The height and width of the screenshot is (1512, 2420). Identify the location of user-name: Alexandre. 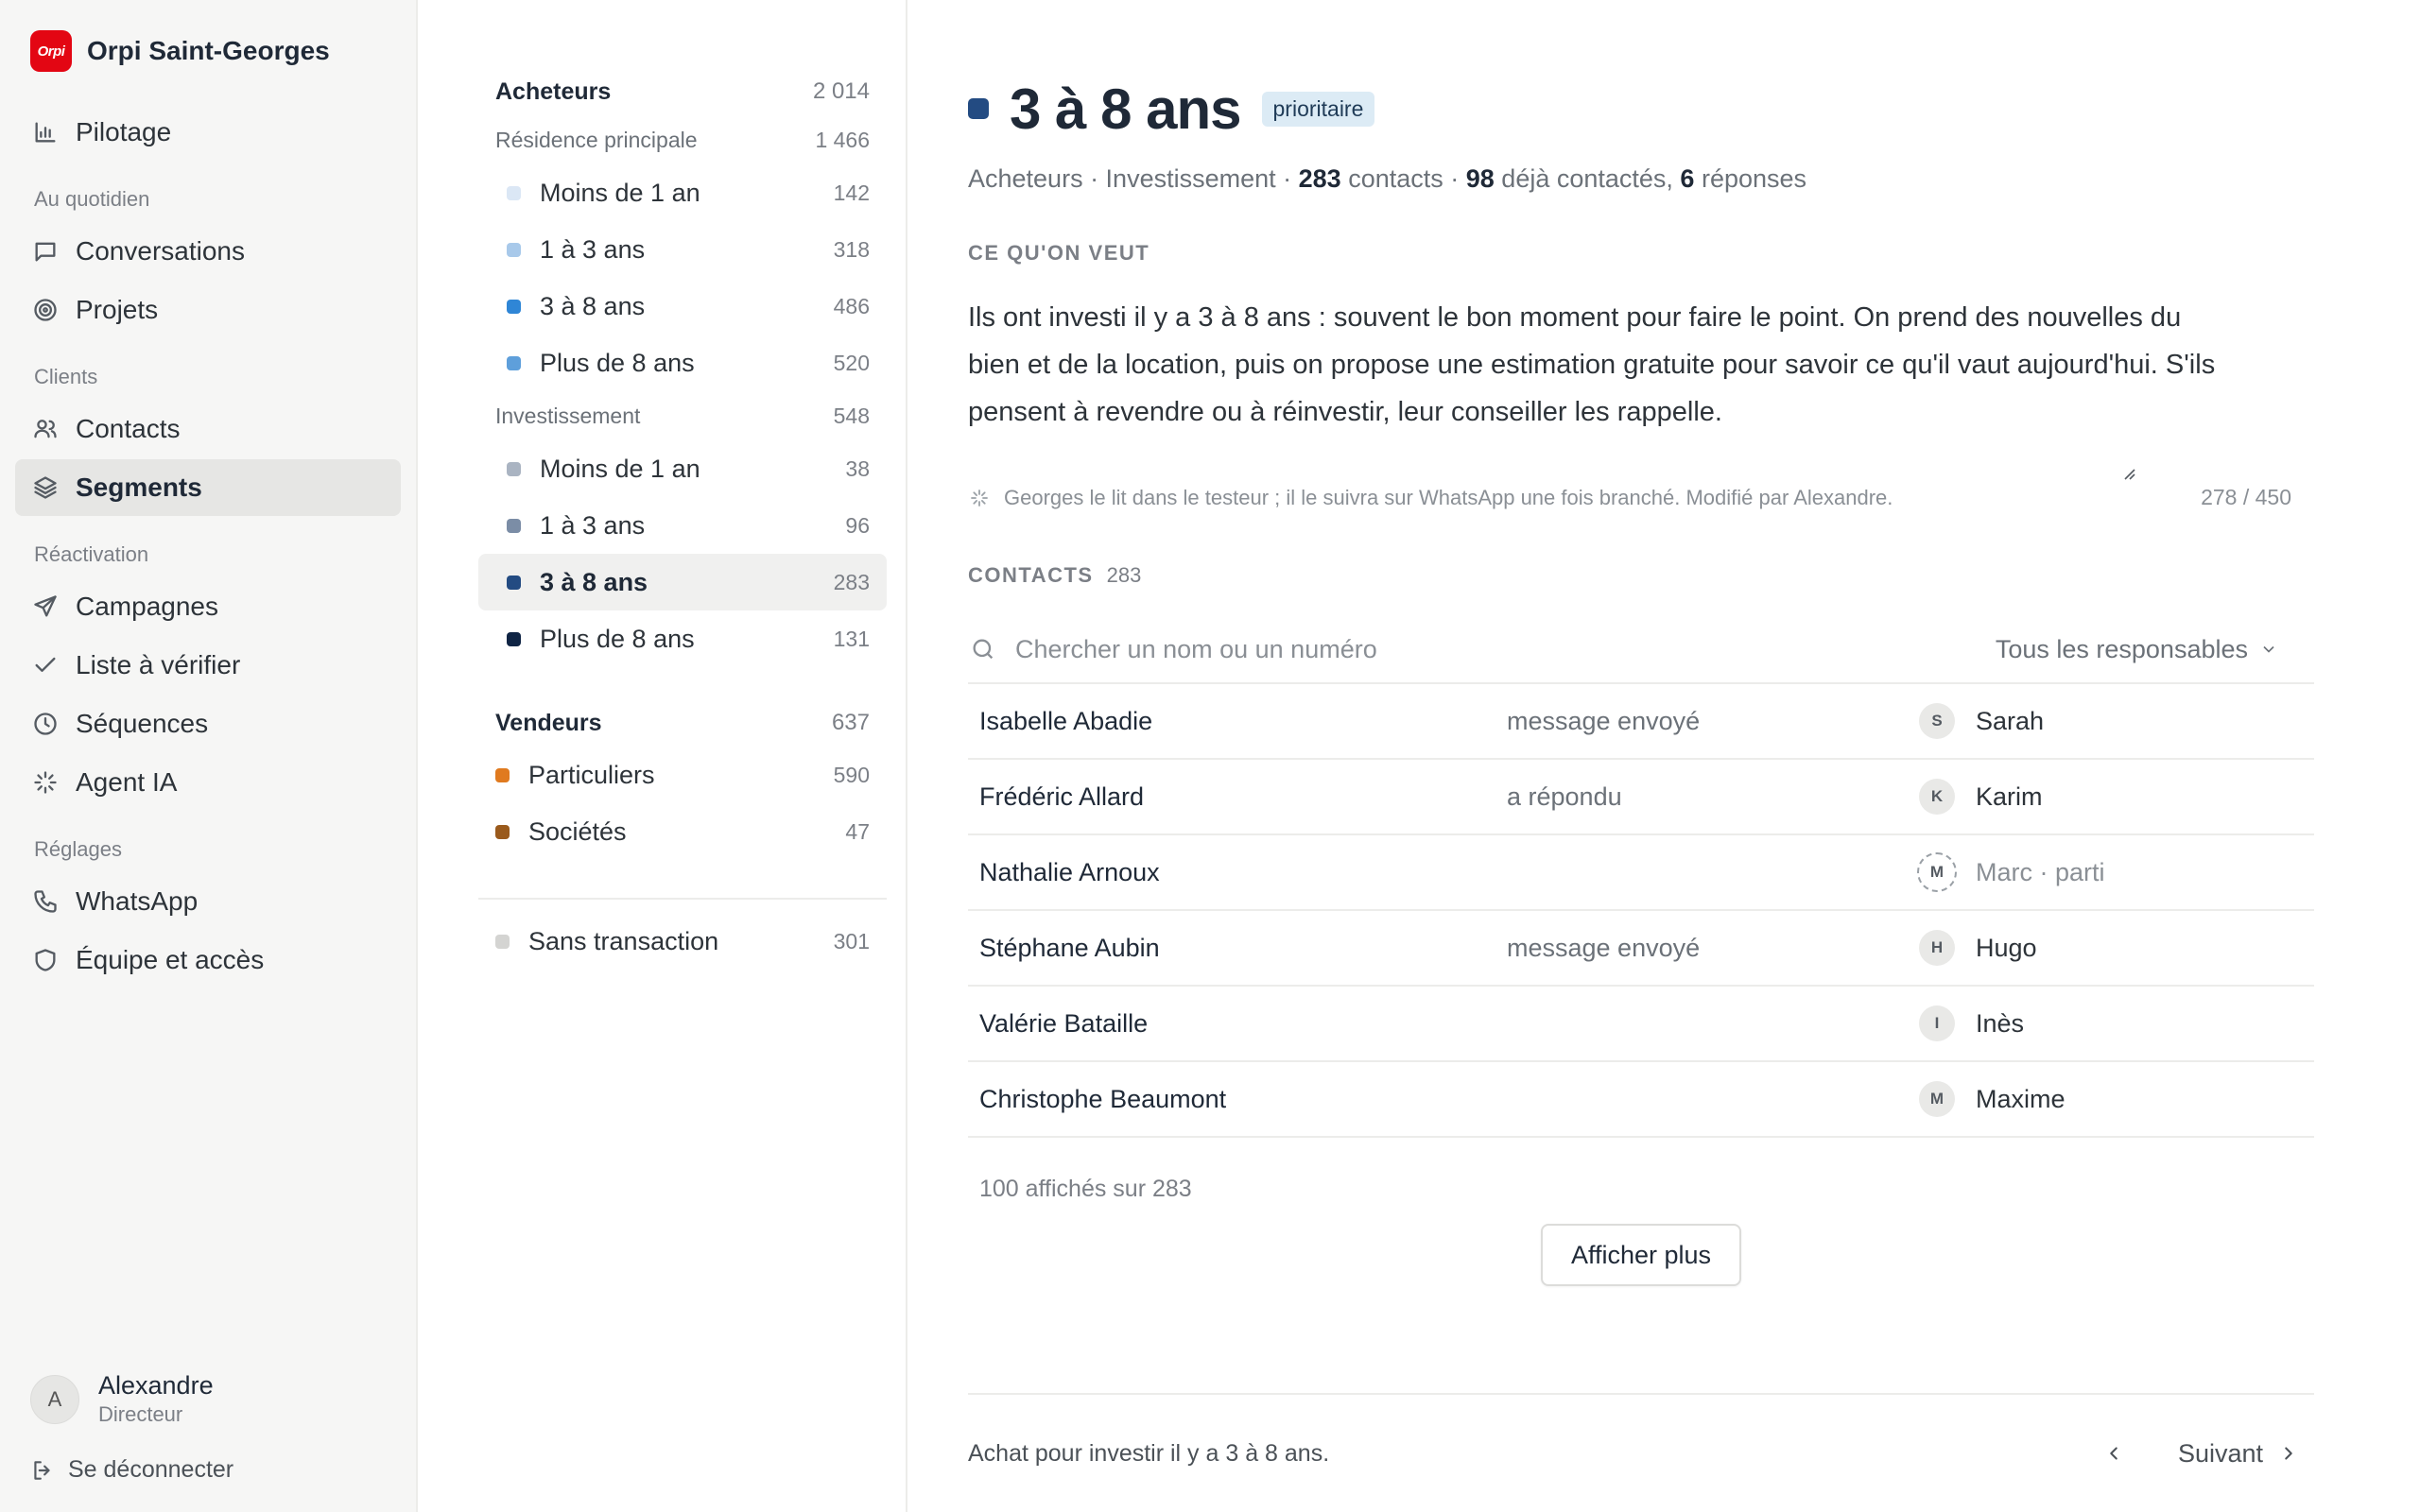
(156, 1385).